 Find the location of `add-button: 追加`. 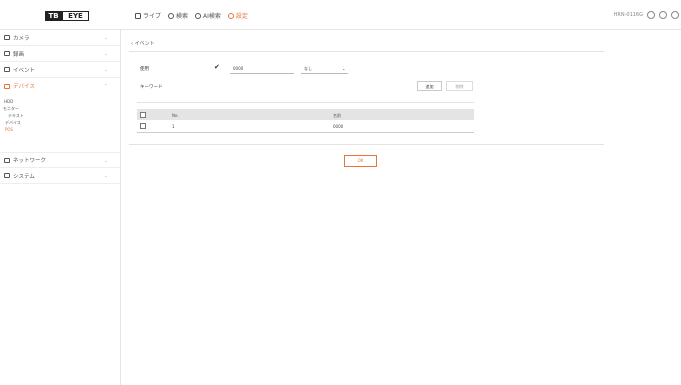

add-button: 追加 is located at coordinates (429, 86).